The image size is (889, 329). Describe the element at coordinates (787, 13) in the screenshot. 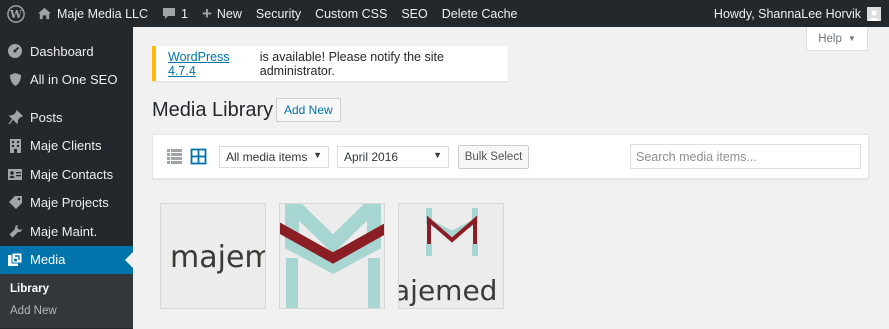

I see `greeting-label: Howdy, ShannaLee Horvik` at that location.